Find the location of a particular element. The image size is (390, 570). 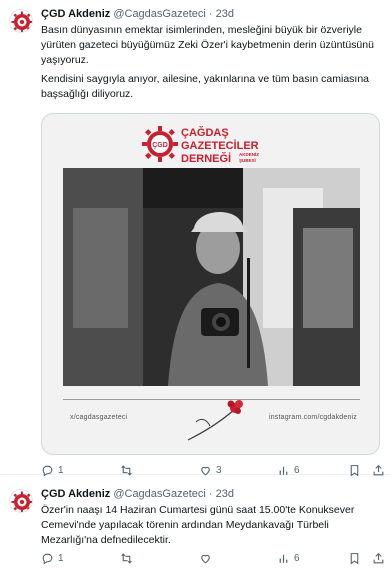

action-bar: 1 3 6 is located at coordinates (213, 470).